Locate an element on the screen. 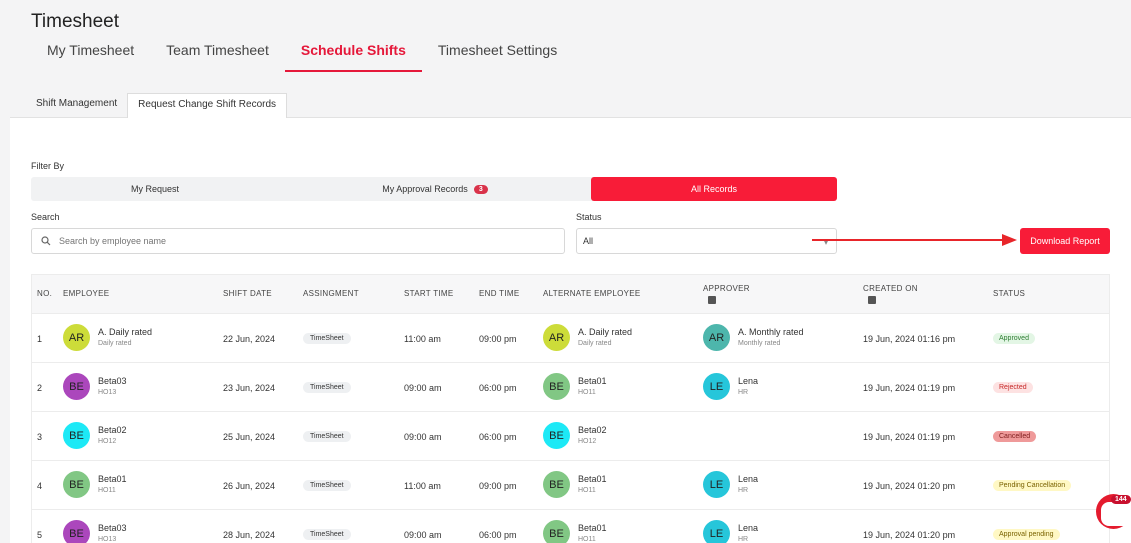 Image resolution: width=1131 pixels, height=543 pixels. tab-schedule-shifts: Schedule Shifts is located at coordinates (353, 55).